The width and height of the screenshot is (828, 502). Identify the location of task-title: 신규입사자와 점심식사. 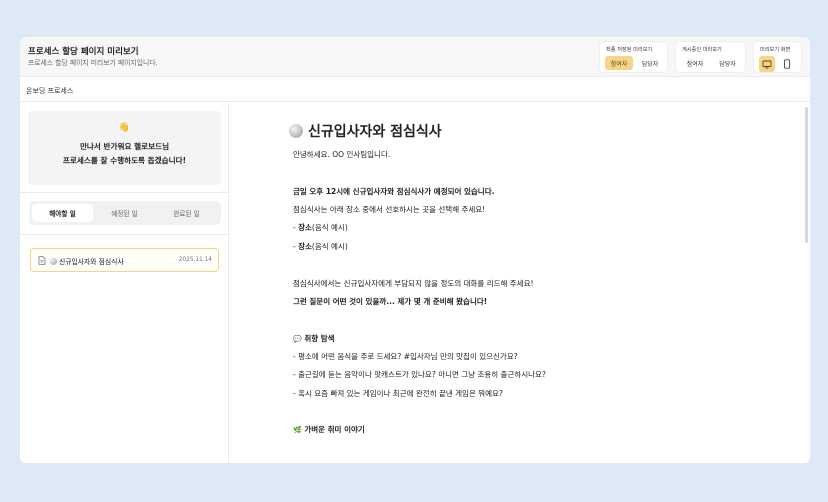
(87, 261).